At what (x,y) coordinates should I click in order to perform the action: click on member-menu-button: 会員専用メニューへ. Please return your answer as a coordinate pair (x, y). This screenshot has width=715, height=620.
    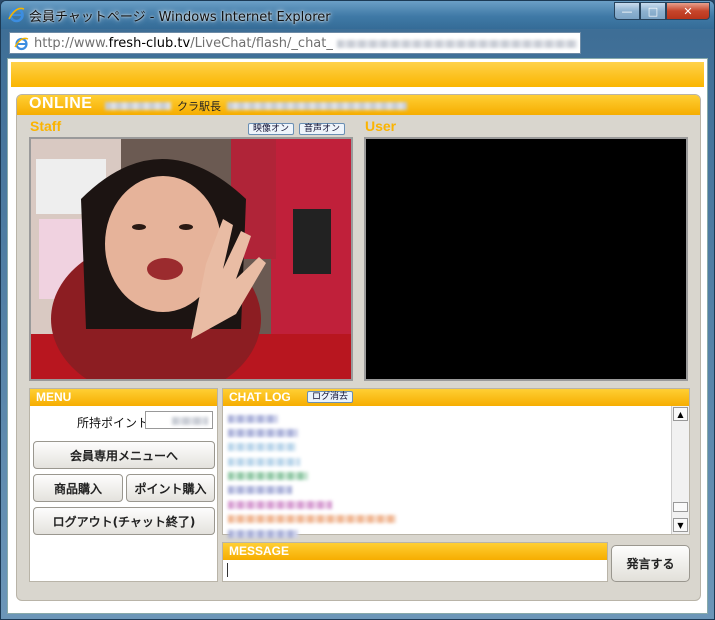
    Looking at the image, I should click on (124, 455).